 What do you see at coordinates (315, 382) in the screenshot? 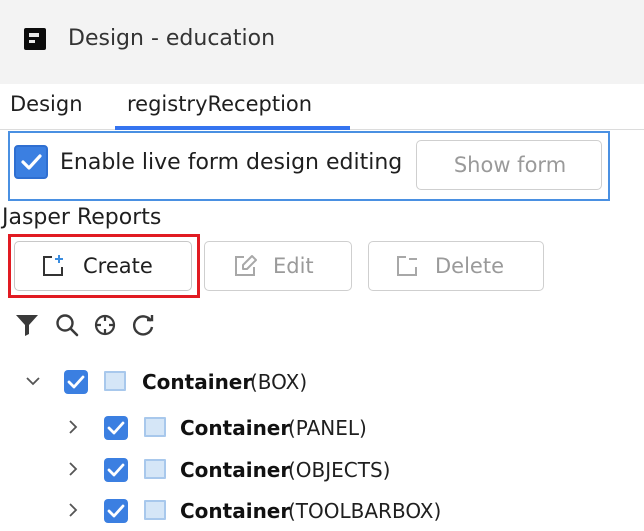
I see `tree-row: Container (BOX)` at bounding box center [315, 382].